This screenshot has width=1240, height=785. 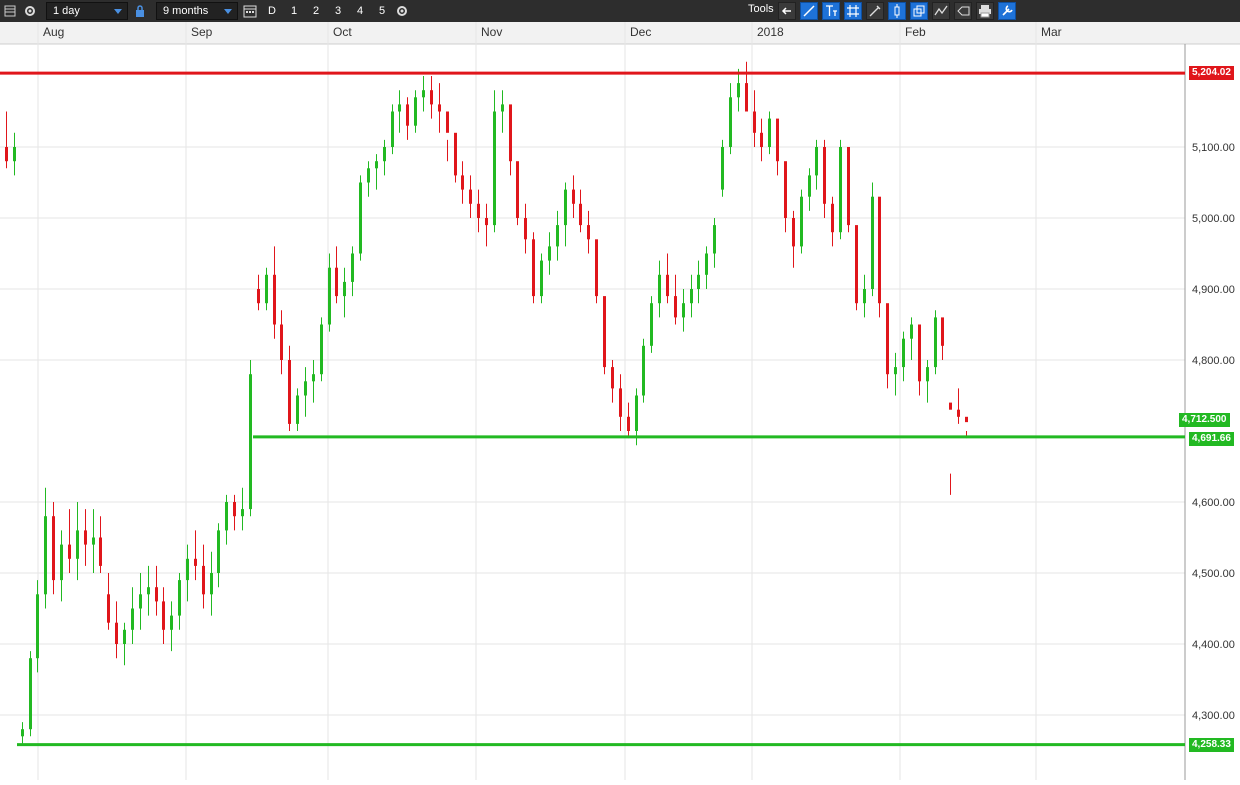 What do you see at coordinates (809, 11) in the screenshot?
I see `trend-line-icon` at bounding box center [809, 11].